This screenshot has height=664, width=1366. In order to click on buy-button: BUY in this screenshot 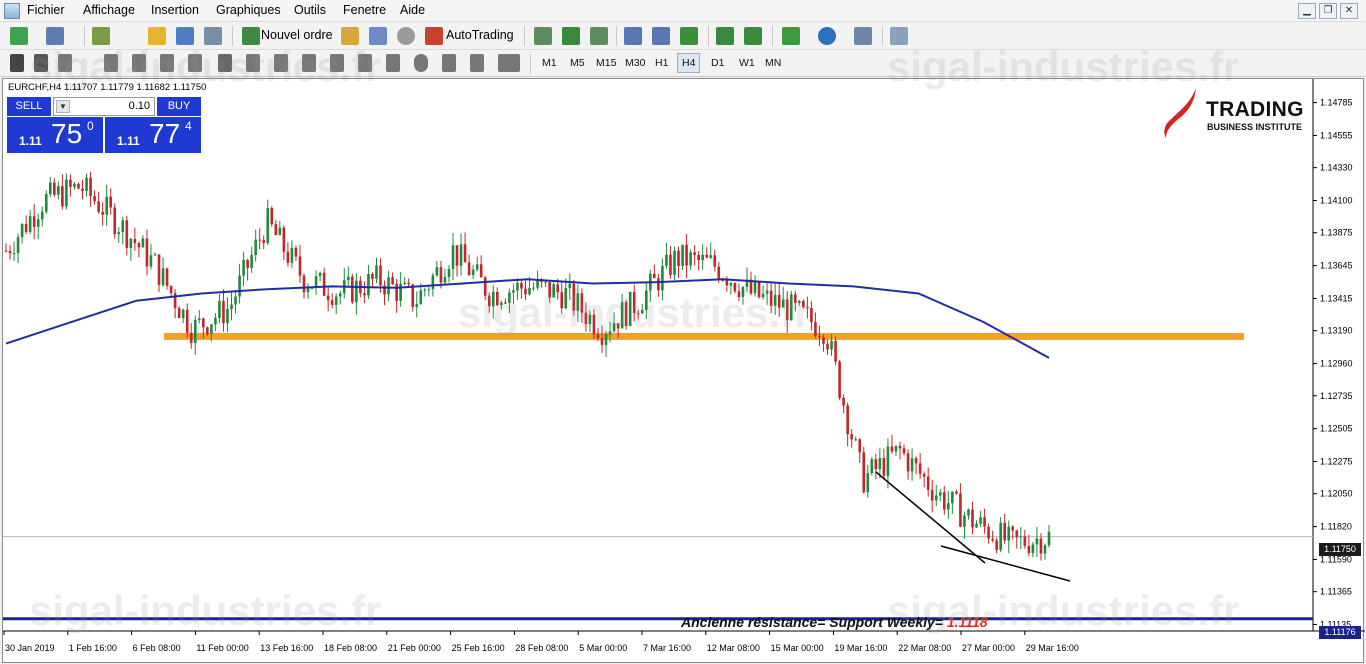, I will do `click(179, 106)`.